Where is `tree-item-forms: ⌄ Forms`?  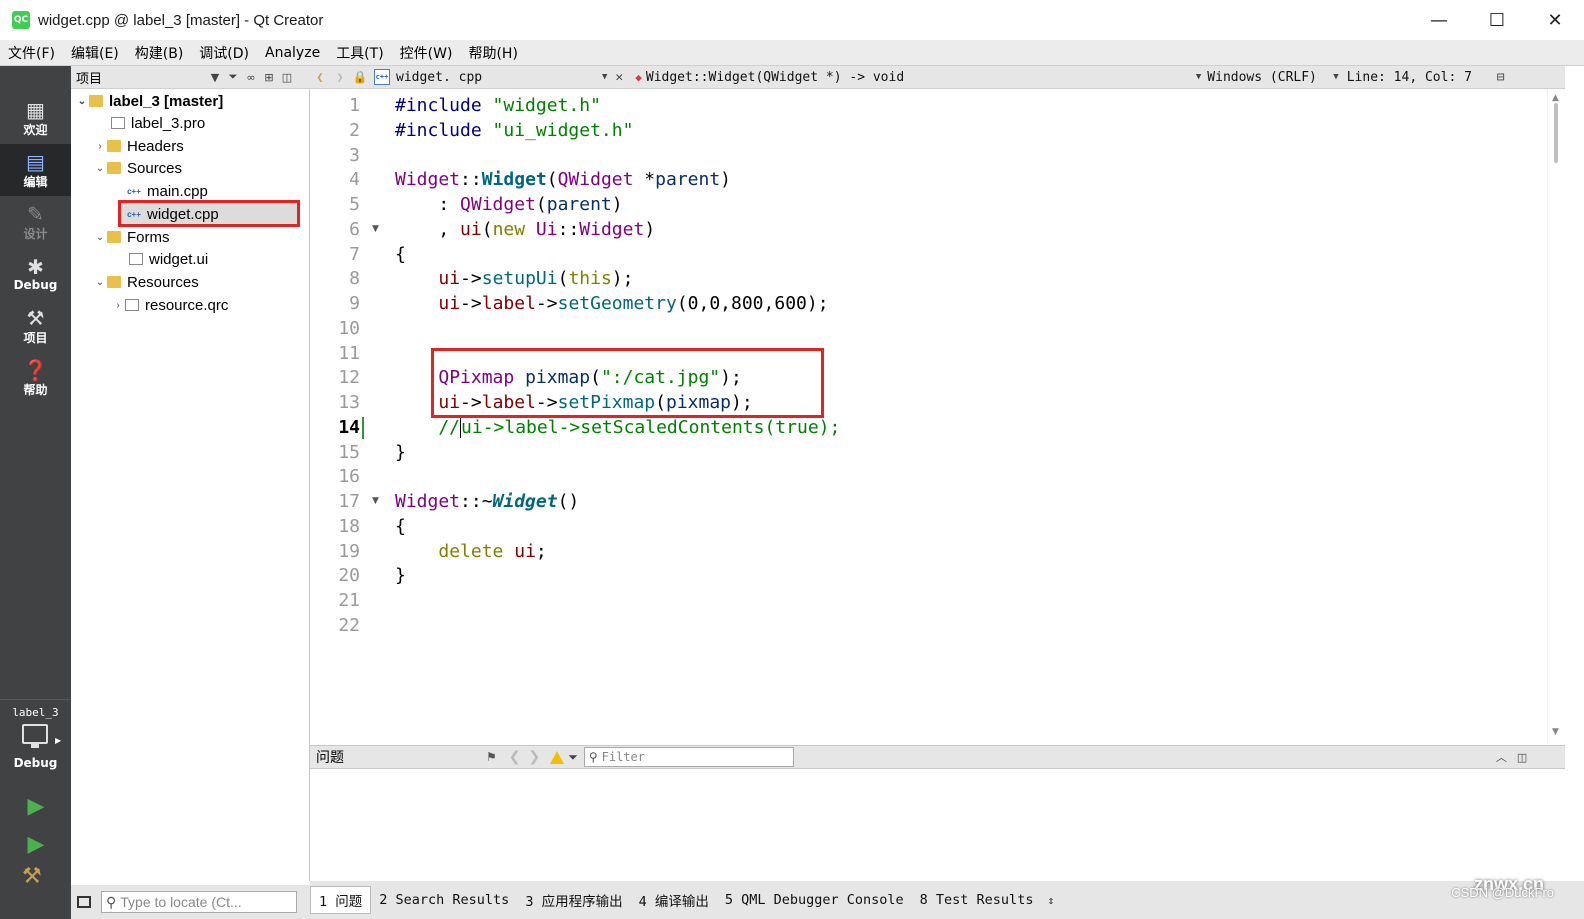 tree-item-forms: ⌄ Forms is located at coordinates (131, 237).